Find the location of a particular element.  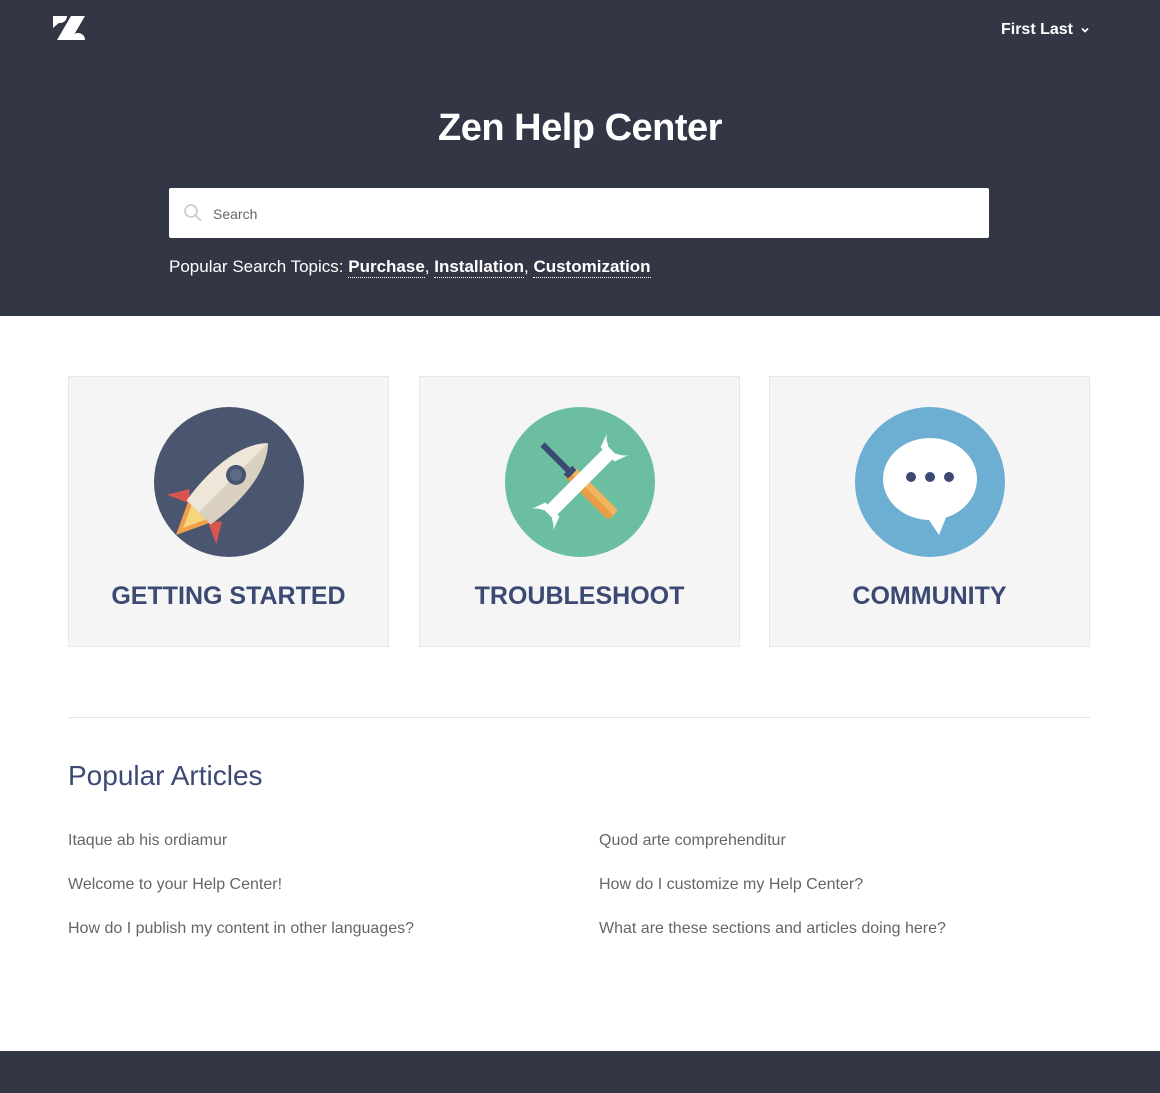

category-card-getting-started: GETTING STARTED is located at coordinates (228, 511).